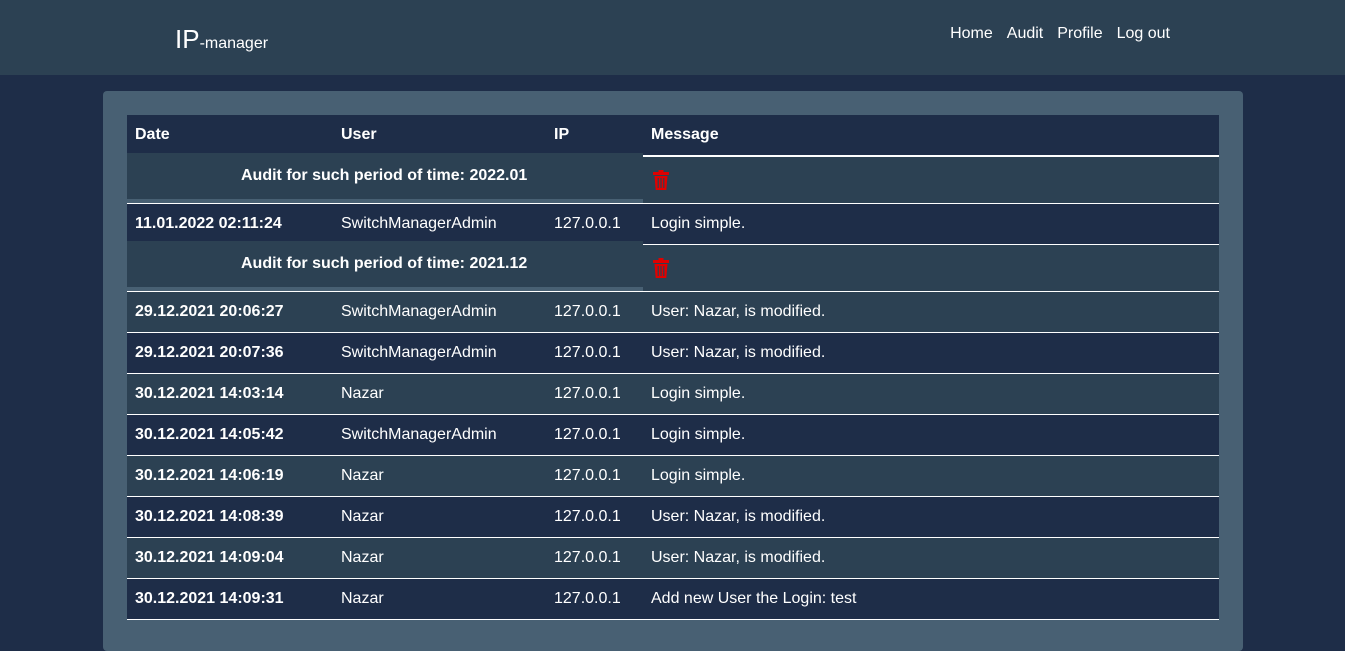  Describe the element at coordinates (1025, 34) in the screenshot. I see `nav-audit-link: Audit` at that location.